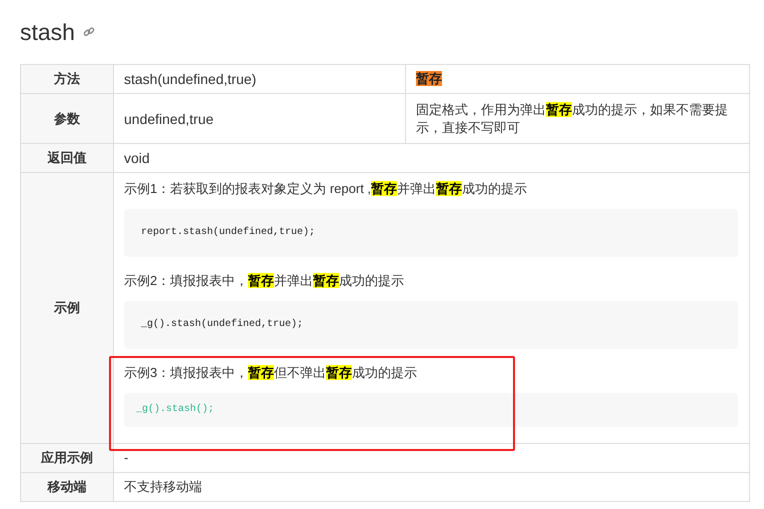 The image size is (764, 509). I want to click on example-caption: 示例2：填报报表中，暂存并弹出暂存成功的提示, so click(264, 281).